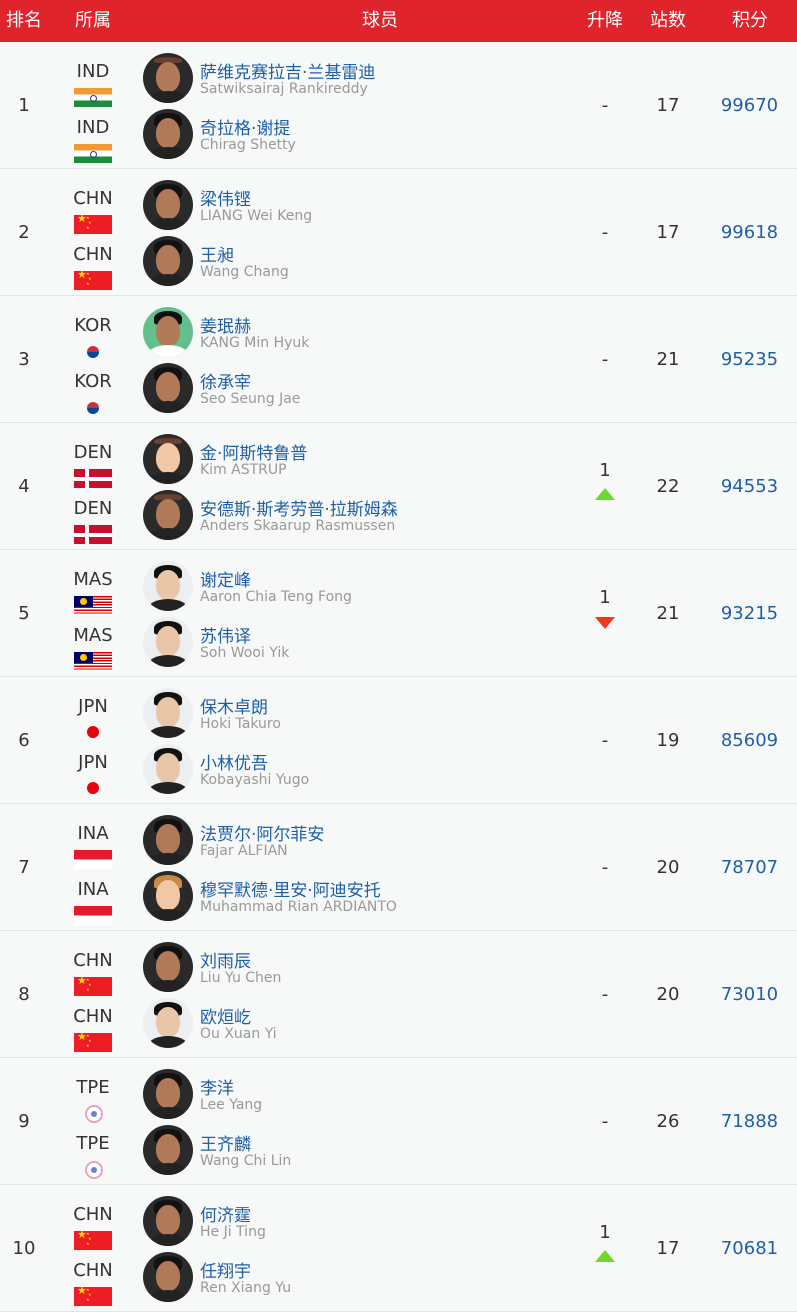 The image size is (797, 1312). I want to click on player-entry: MAS 苏伟译 Soh Wooi Yik, so click(282, 643).